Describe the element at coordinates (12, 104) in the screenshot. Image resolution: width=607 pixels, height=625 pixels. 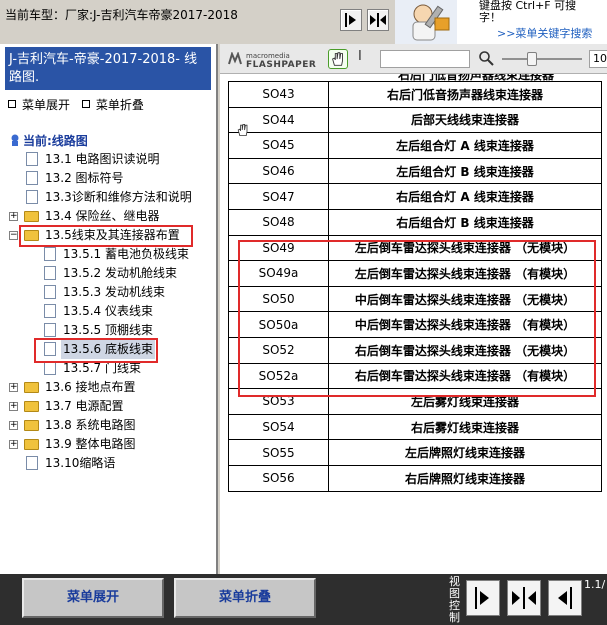
I see `square-bullet-icon` at that location.